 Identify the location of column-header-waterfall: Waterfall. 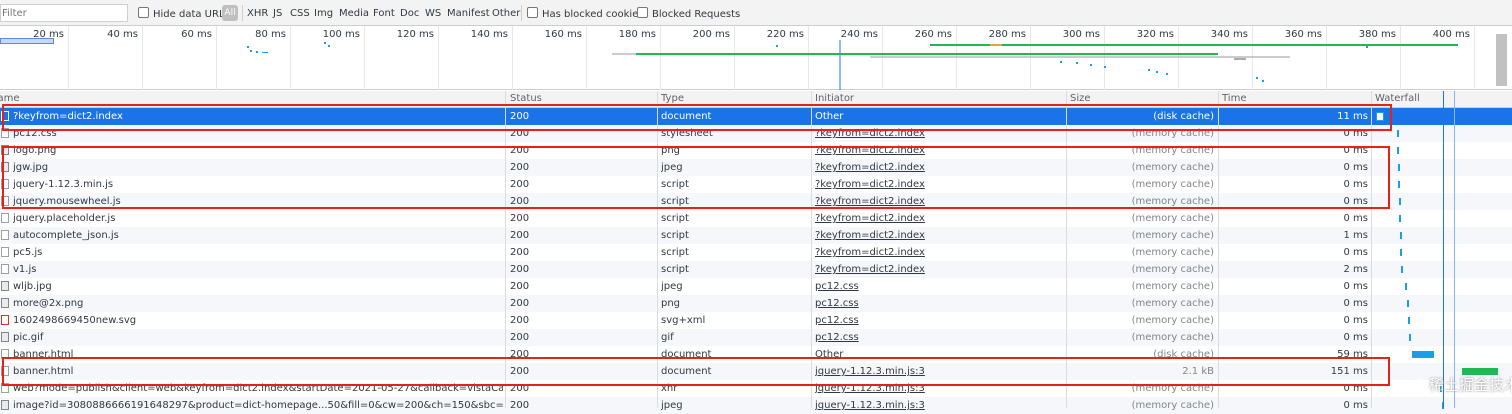
(1397, 98).